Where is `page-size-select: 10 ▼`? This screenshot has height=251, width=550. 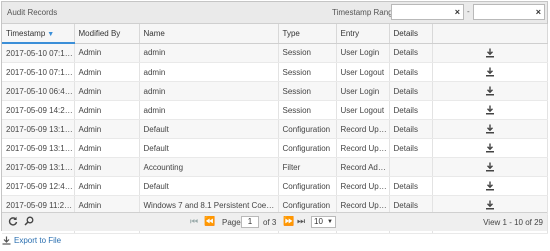
page-size-select: 10 ▼ is located at coordinates (323, 222).